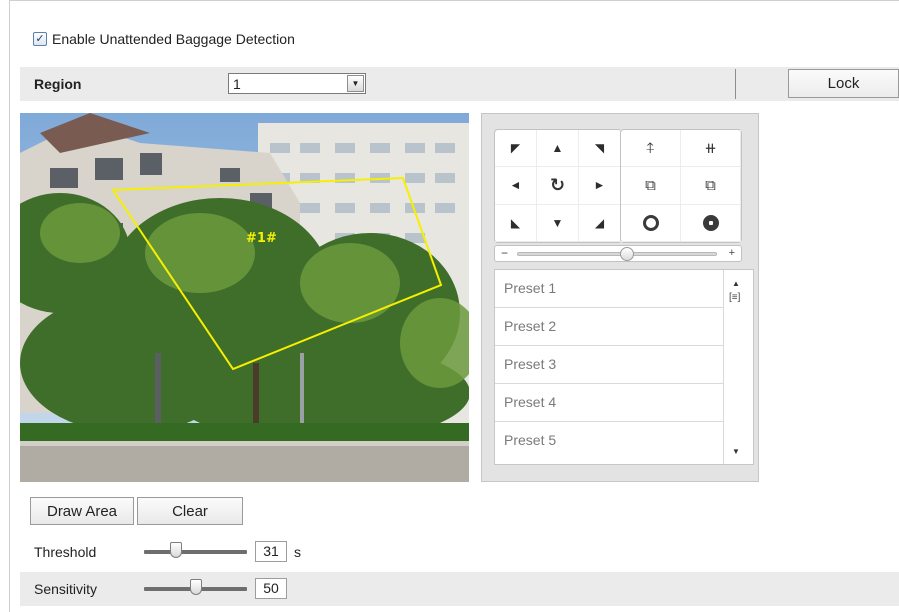 This screenshot has height=612, width=899. I want to click on threshold-value-field: 31, so click(271, 551).